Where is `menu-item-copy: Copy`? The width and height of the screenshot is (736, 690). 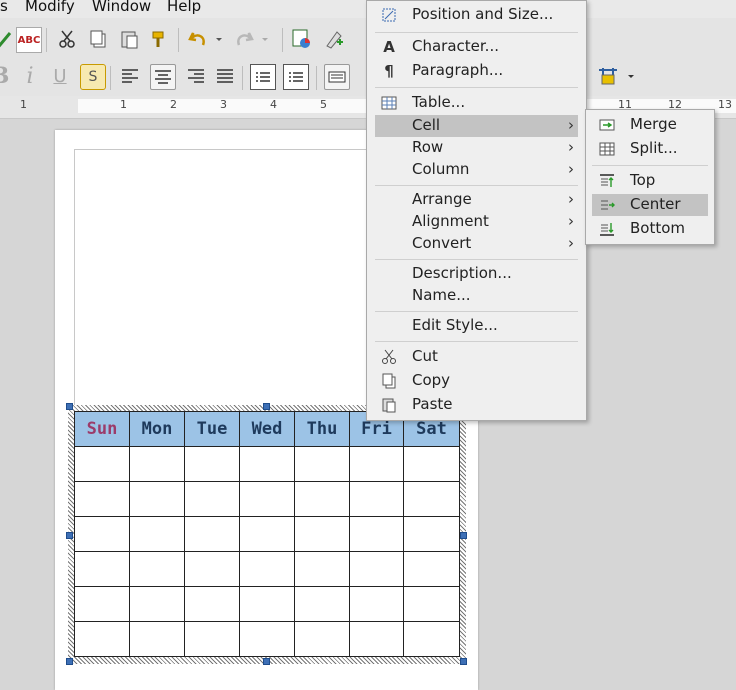
menu-item-copy: Copy is located at coordinates (476, 381).